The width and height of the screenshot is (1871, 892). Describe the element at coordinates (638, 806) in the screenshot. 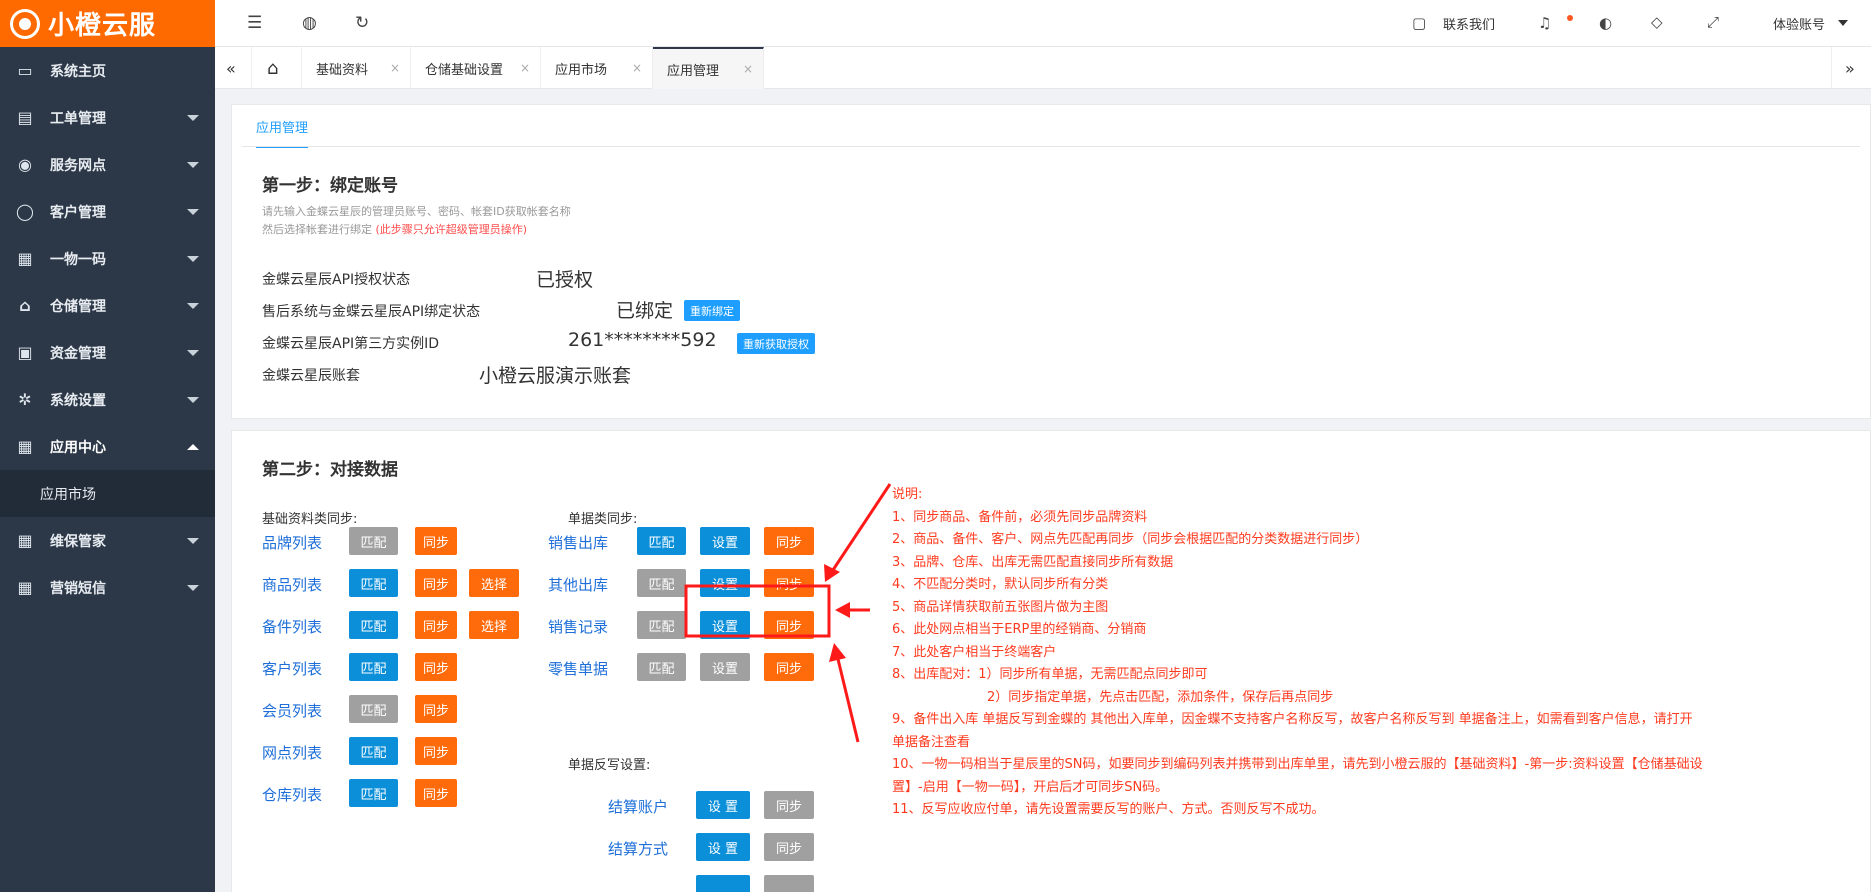

I see `writeback-row-label: 结算账户` at that location.